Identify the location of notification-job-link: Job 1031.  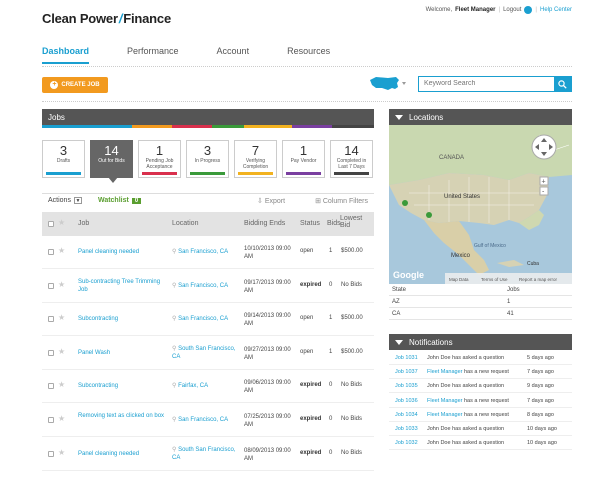
(406, 358).